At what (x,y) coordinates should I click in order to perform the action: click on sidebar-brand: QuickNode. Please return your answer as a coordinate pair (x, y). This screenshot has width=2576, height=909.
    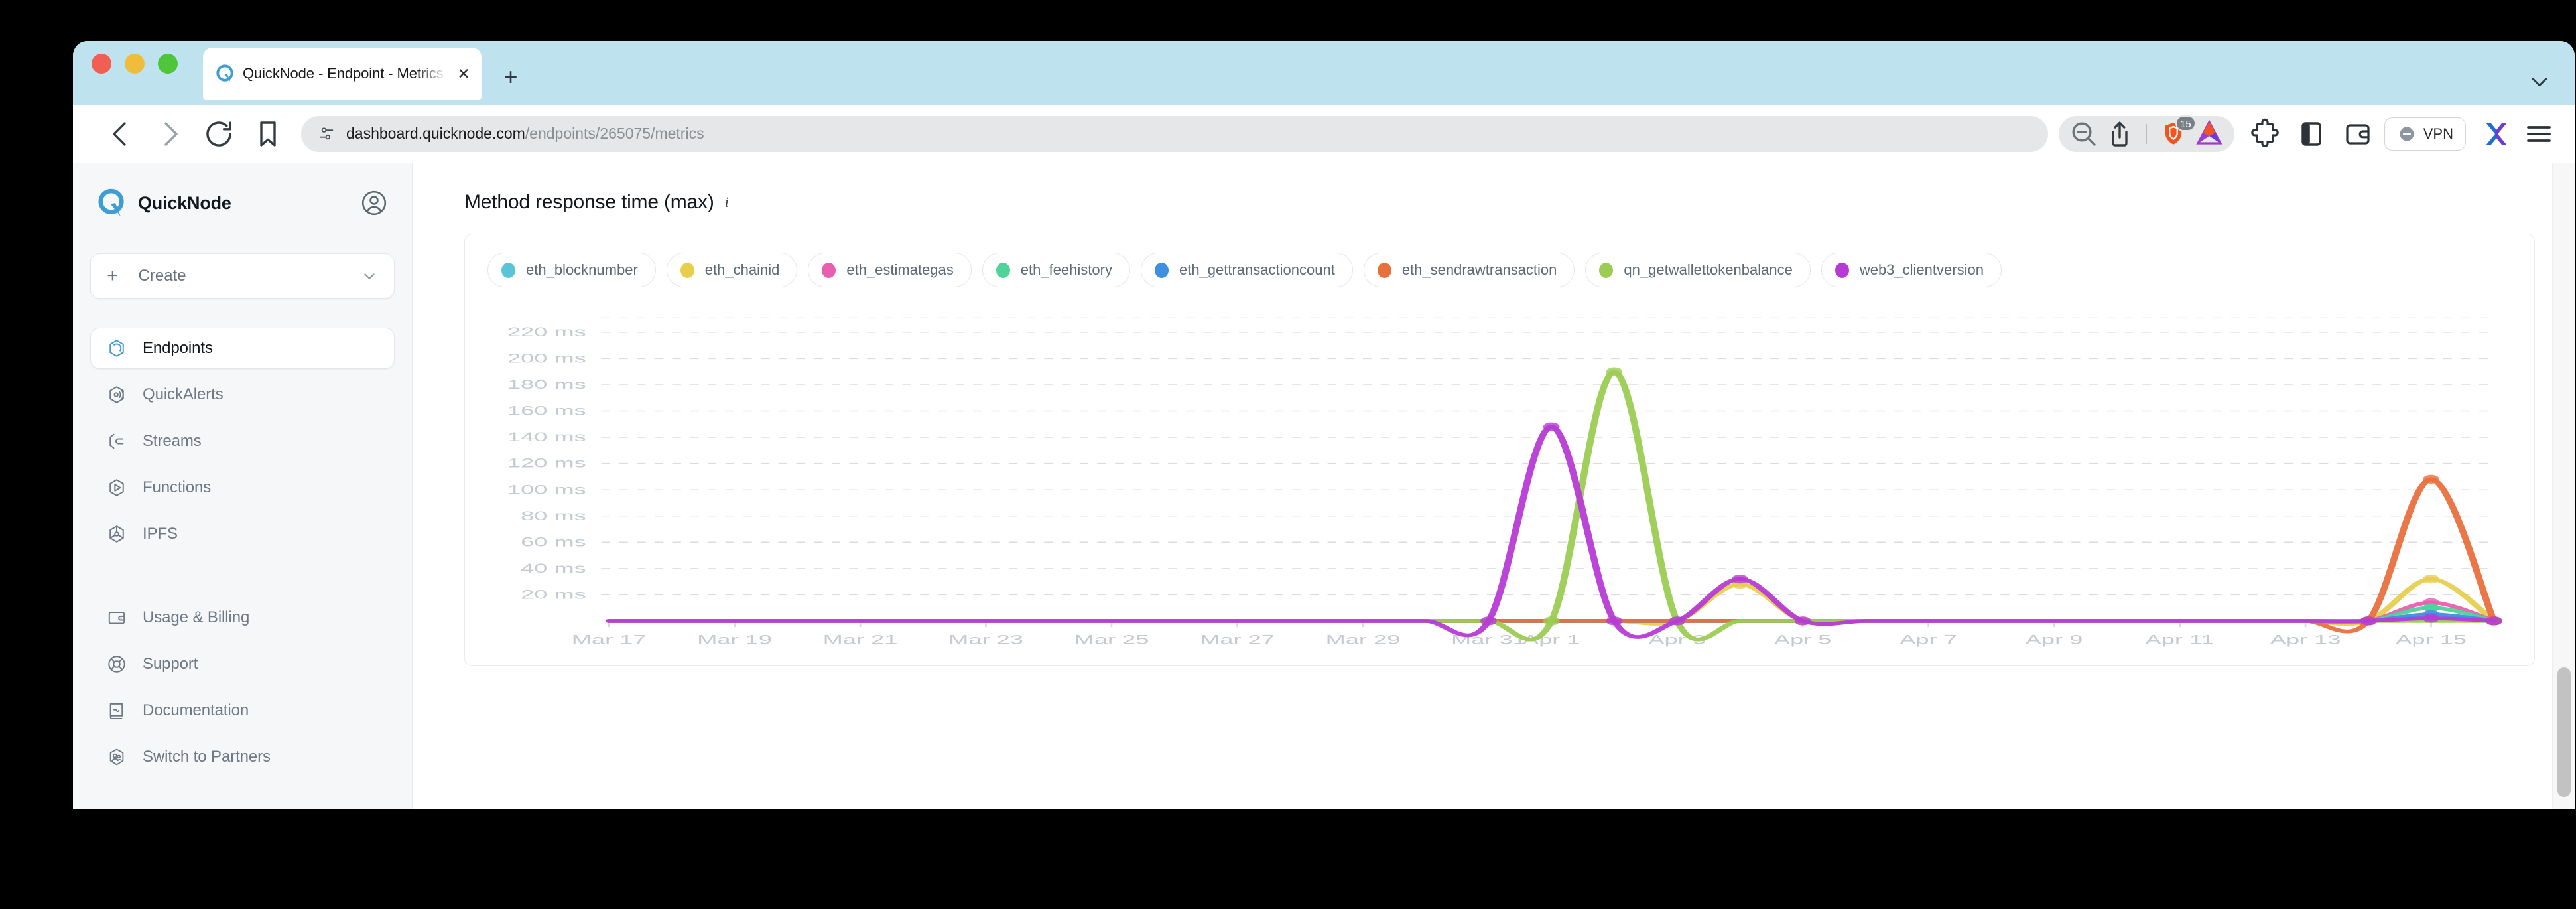
    Looking at the image, I should click on (243, 203).